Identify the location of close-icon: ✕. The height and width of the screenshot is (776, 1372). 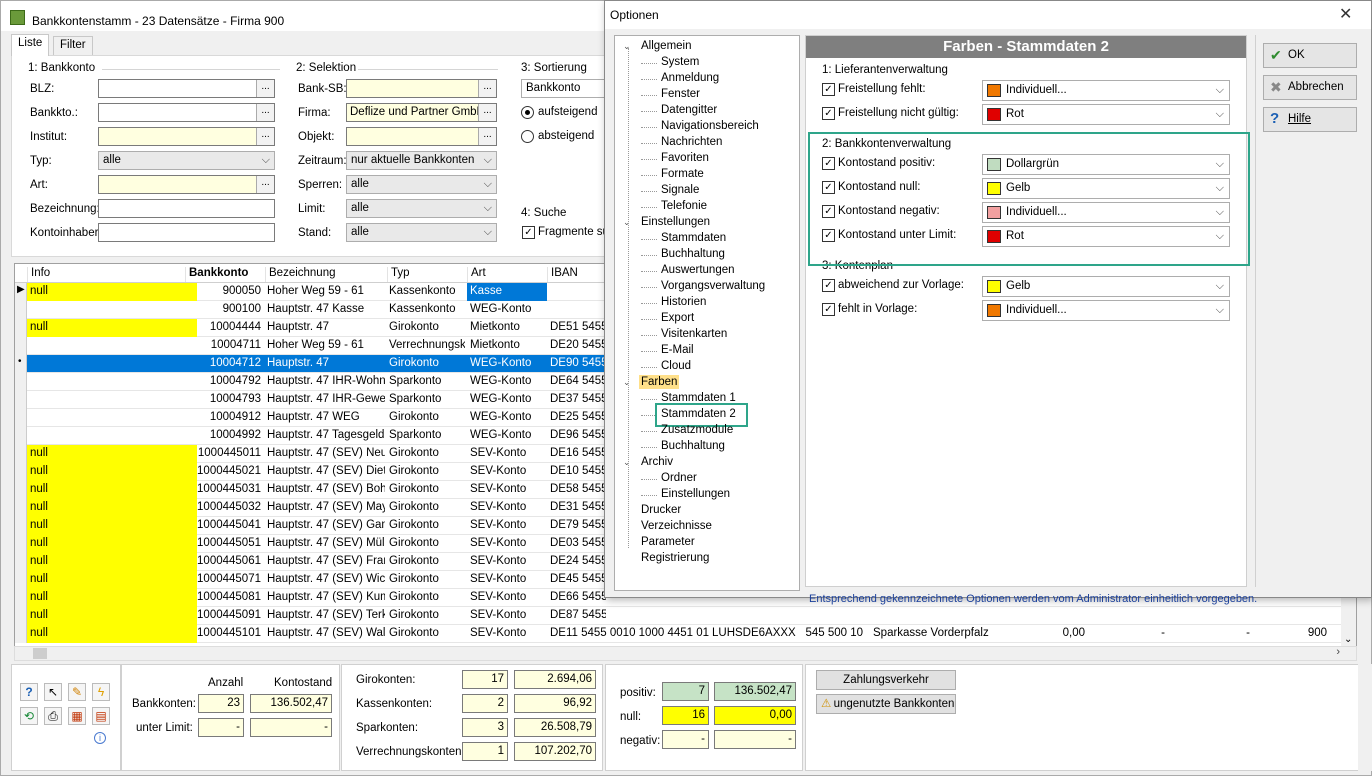
(1345, 14).